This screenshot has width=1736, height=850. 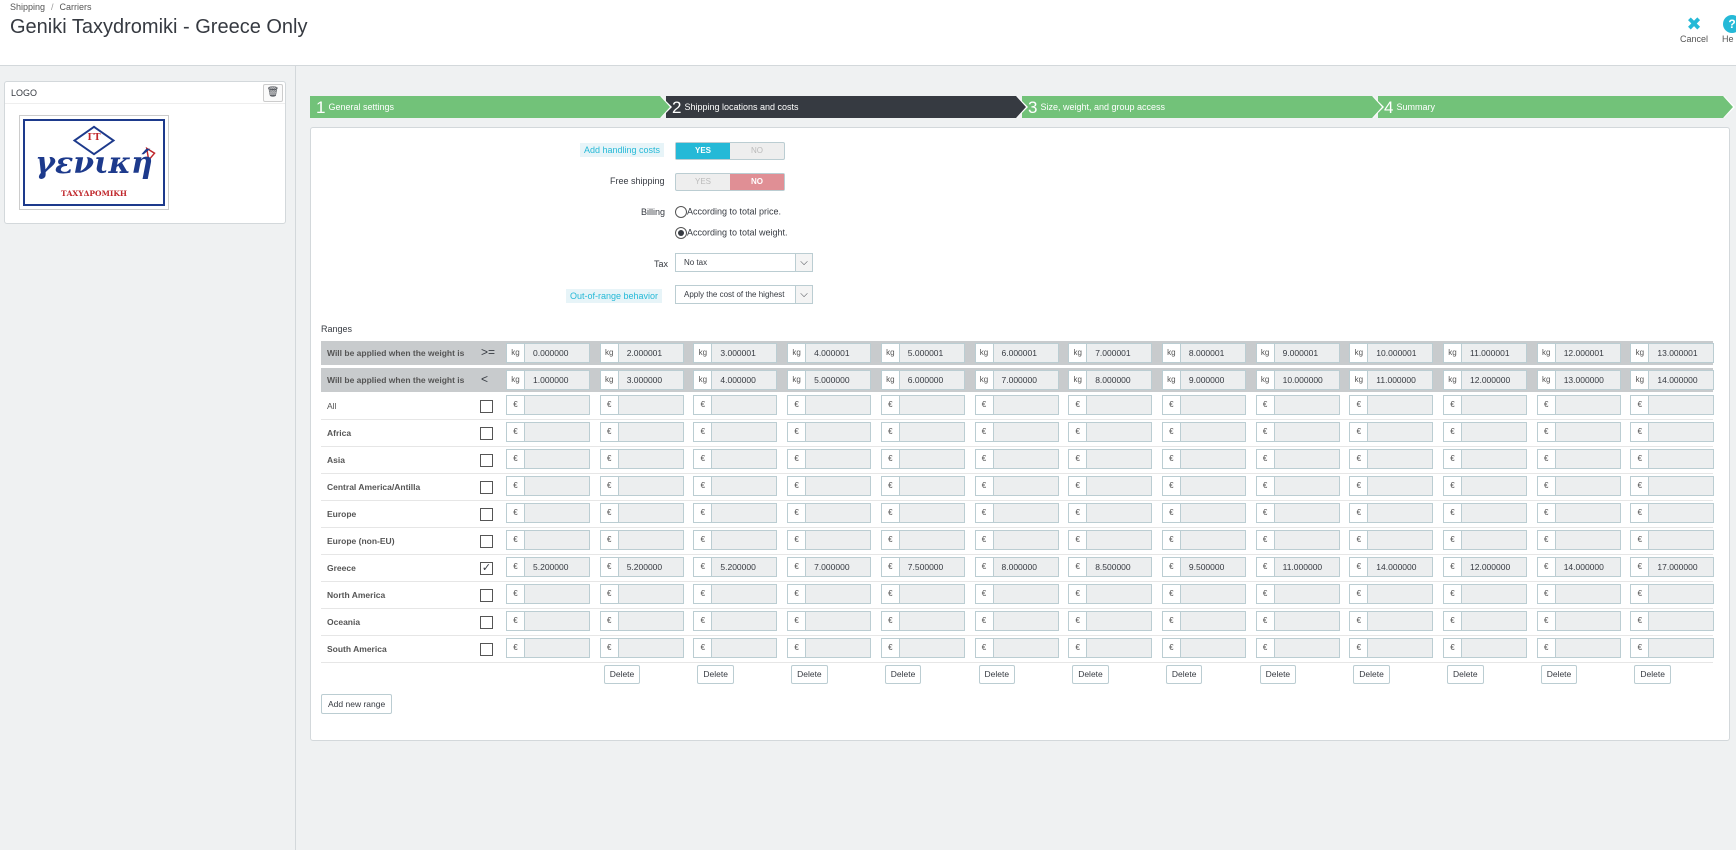 I want to click on range-to-input: kg 14.000000, so click(x=1672, y=380).